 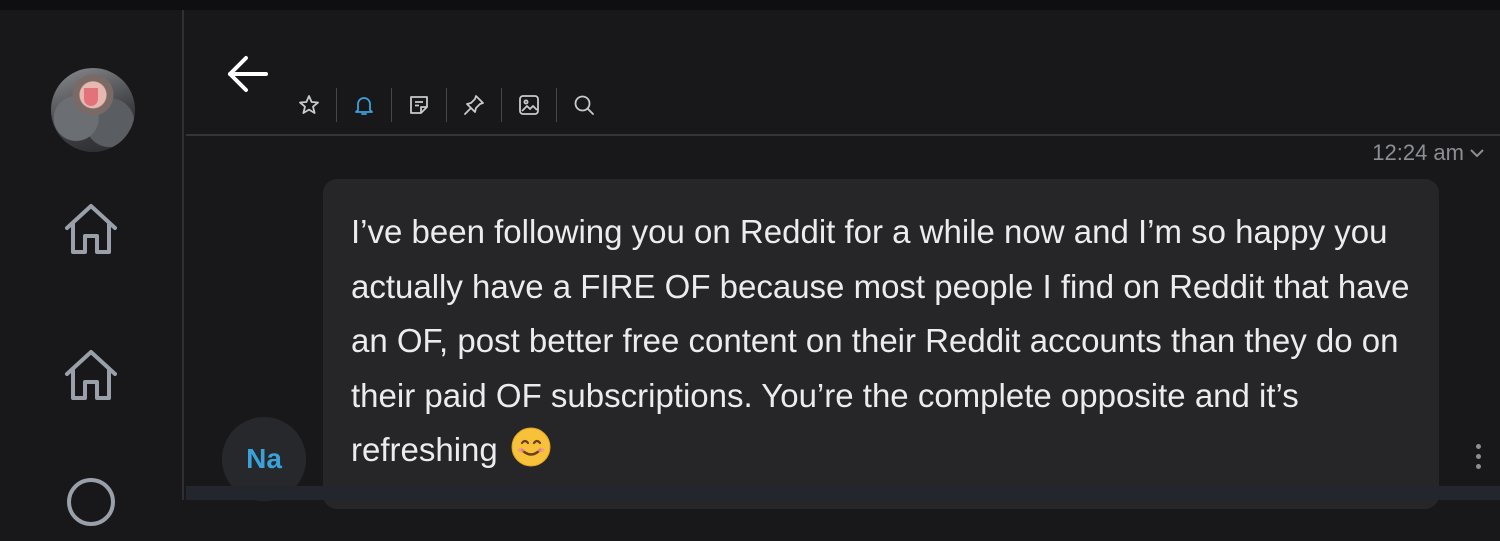 I want to click on image-icon, so click(x=529, y=105).